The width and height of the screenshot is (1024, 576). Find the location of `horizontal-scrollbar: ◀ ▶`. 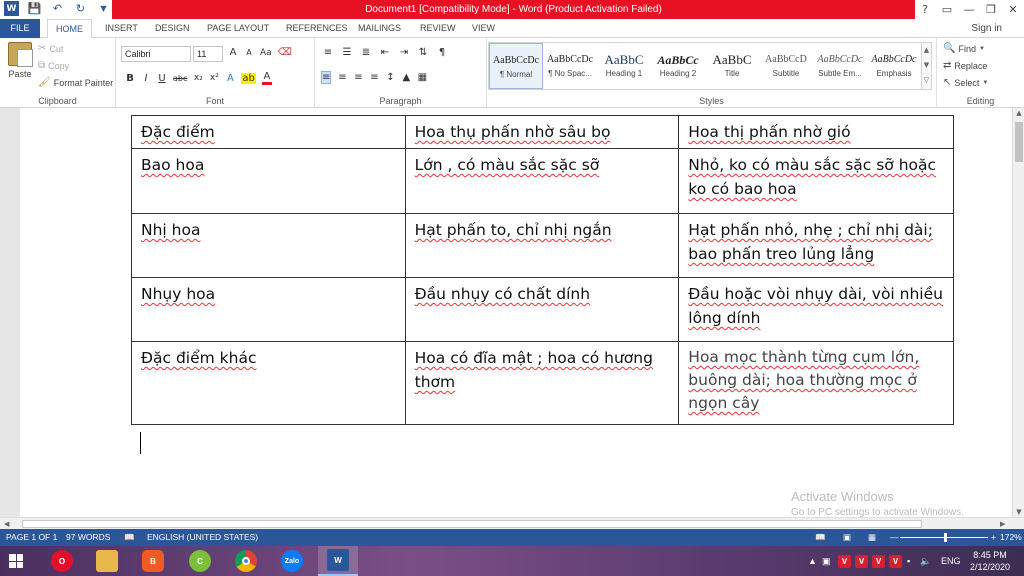

horizontal-scrollbar: ◀ ▶ is located at coordinates (512, 523).